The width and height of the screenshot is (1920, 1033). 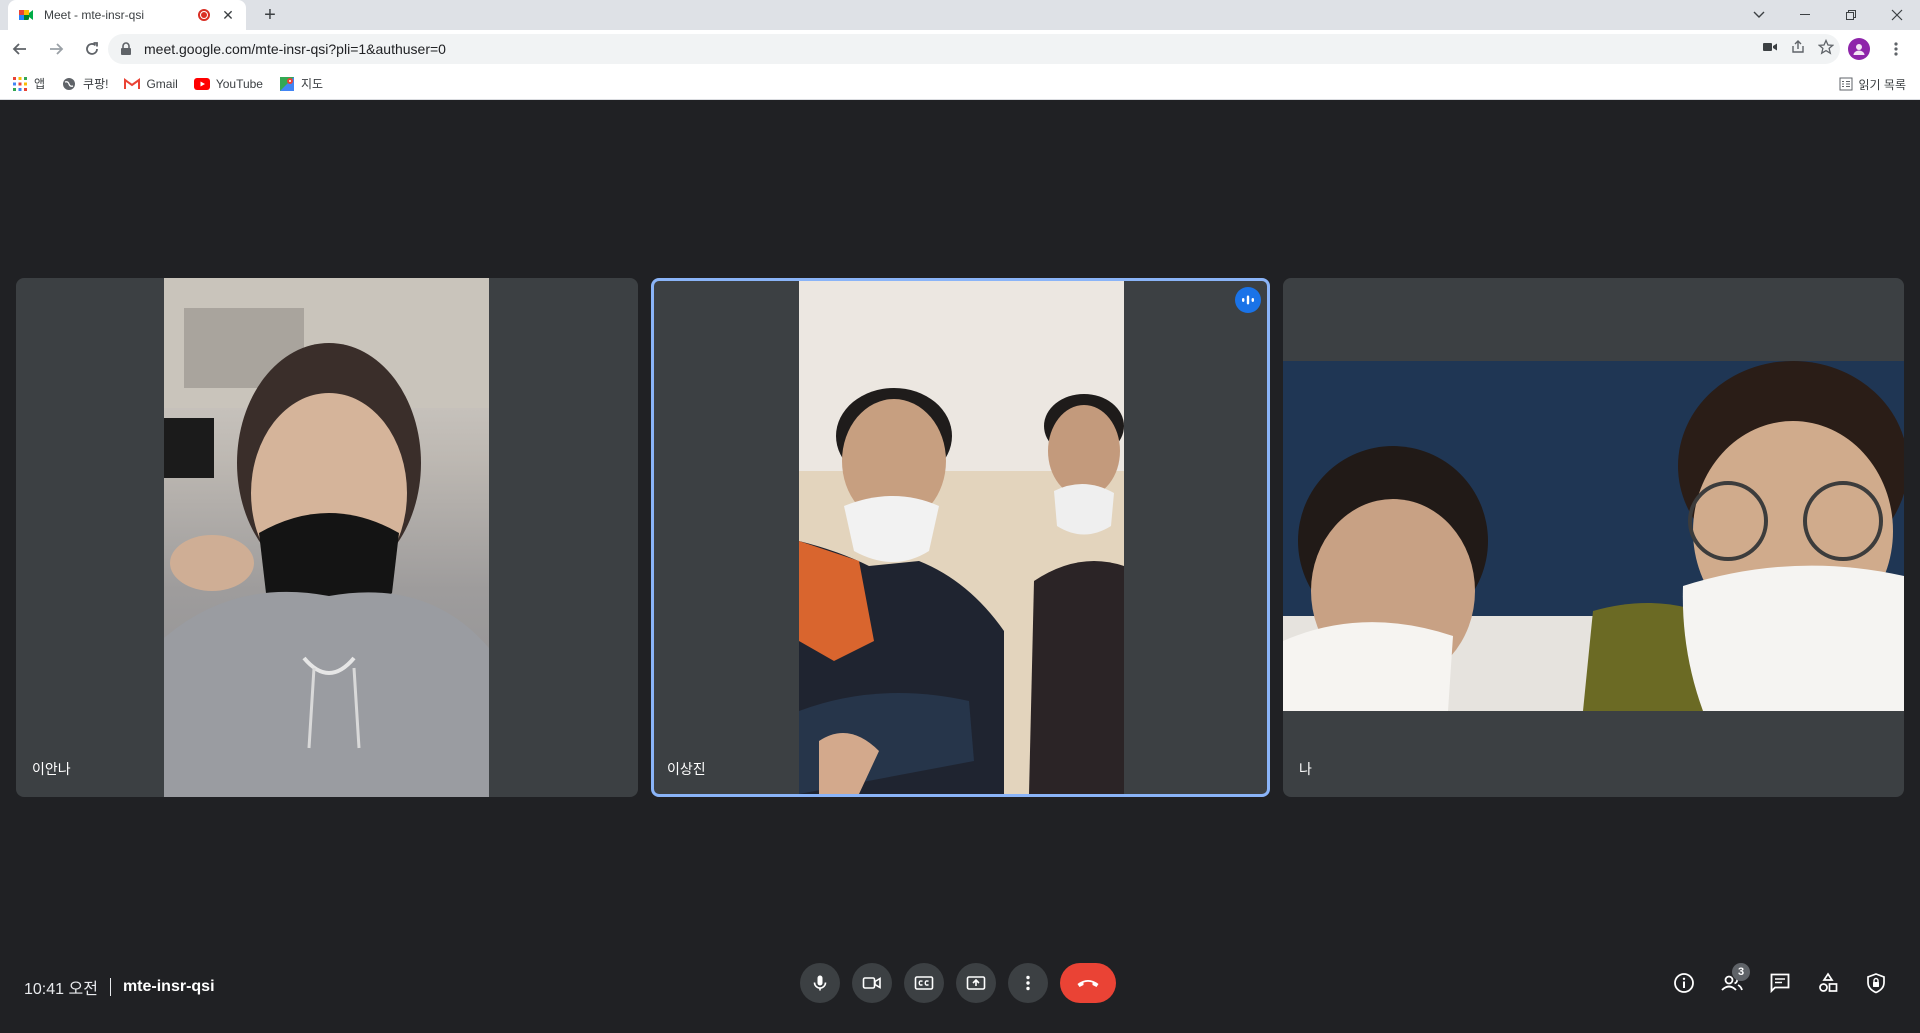 I want to click on microphone-button, so click(x=820, y=983).